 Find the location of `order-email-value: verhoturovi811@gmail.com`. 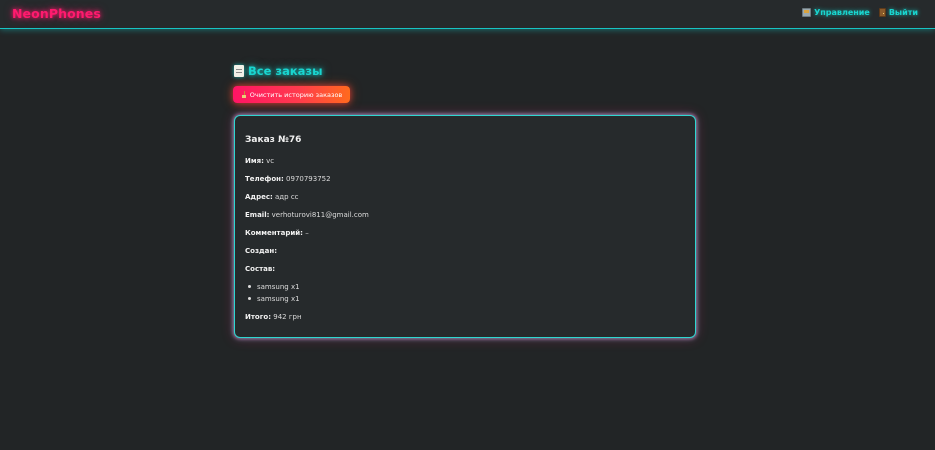

order-email-value: verhoturovi811@gmail.com is located at coordinates (320, 215).